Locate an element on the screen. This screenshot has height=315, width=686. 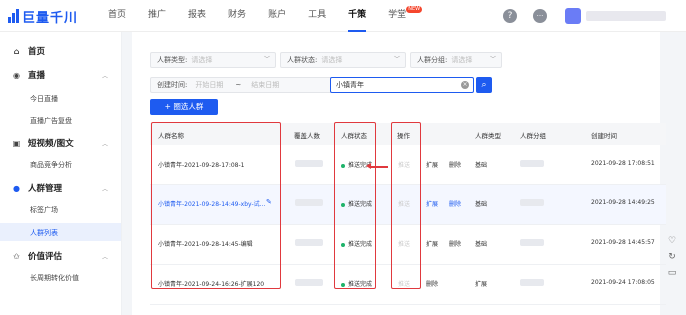
live-icon: ◉ is located at coordinates (16, 75).